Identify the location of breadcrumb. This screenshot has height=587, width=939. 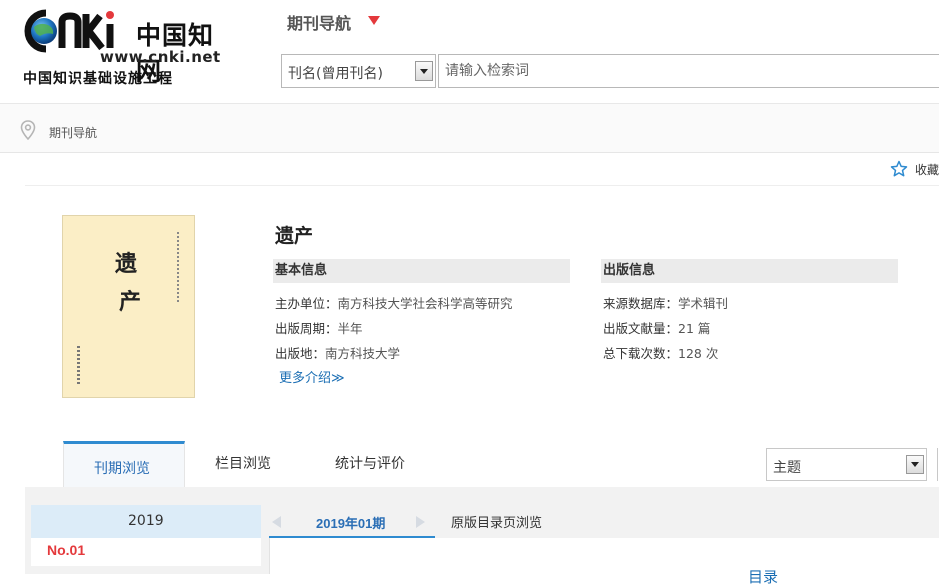
(469, 128).